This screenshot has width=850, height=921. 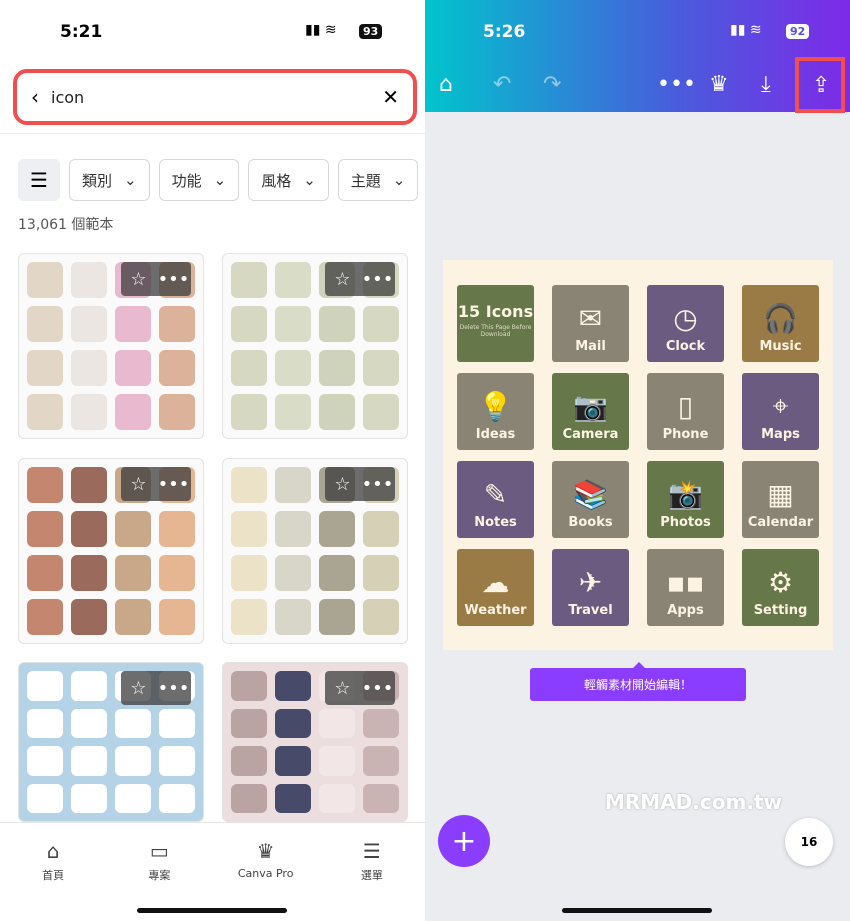 What do you see at coordinates (590, 346) in the screenshot?
I see `tile-label: Mail` at bounding box center [590, 346].